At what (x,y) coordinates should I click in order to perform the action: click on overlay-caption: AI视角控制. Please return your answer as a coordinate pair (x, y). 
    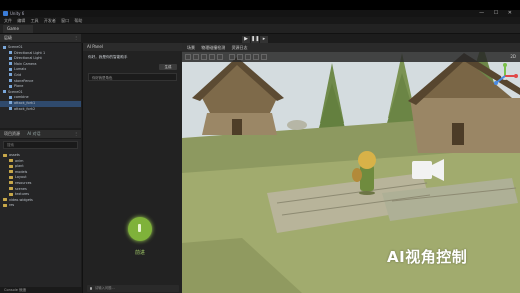
    Looking at the image, I should click on (427, 257).